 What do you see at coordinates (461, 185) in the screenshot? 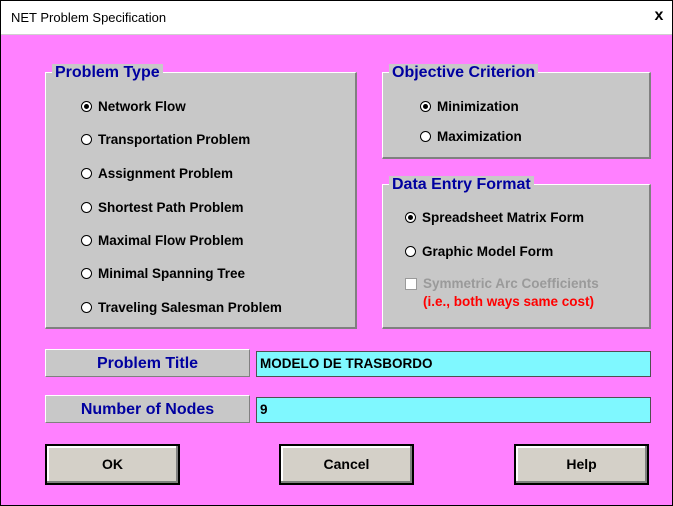
I see `data-entry-format-title: Data Entry Format` at bounding box center [461, 185].